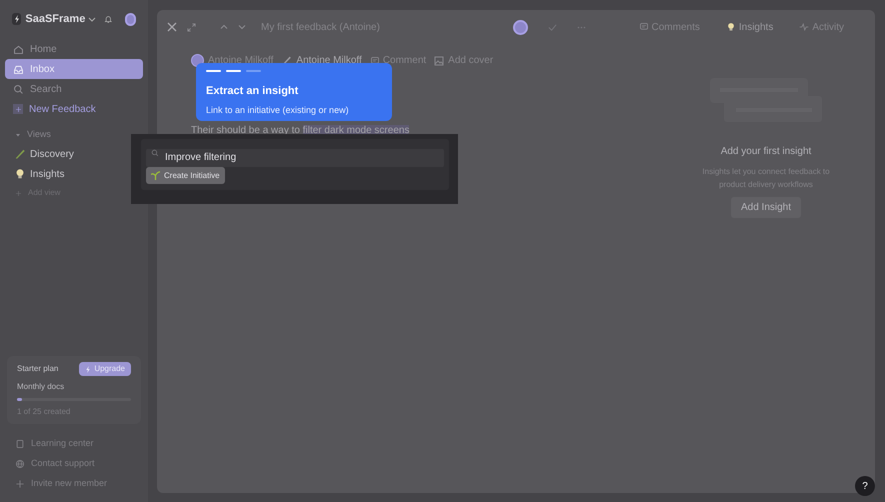 The image size is (885, 502). What do you see at coordinates (766, 152) in the screenshot?
I see `empty-state-title: Add your first insight` at bounding box center [766, 152].